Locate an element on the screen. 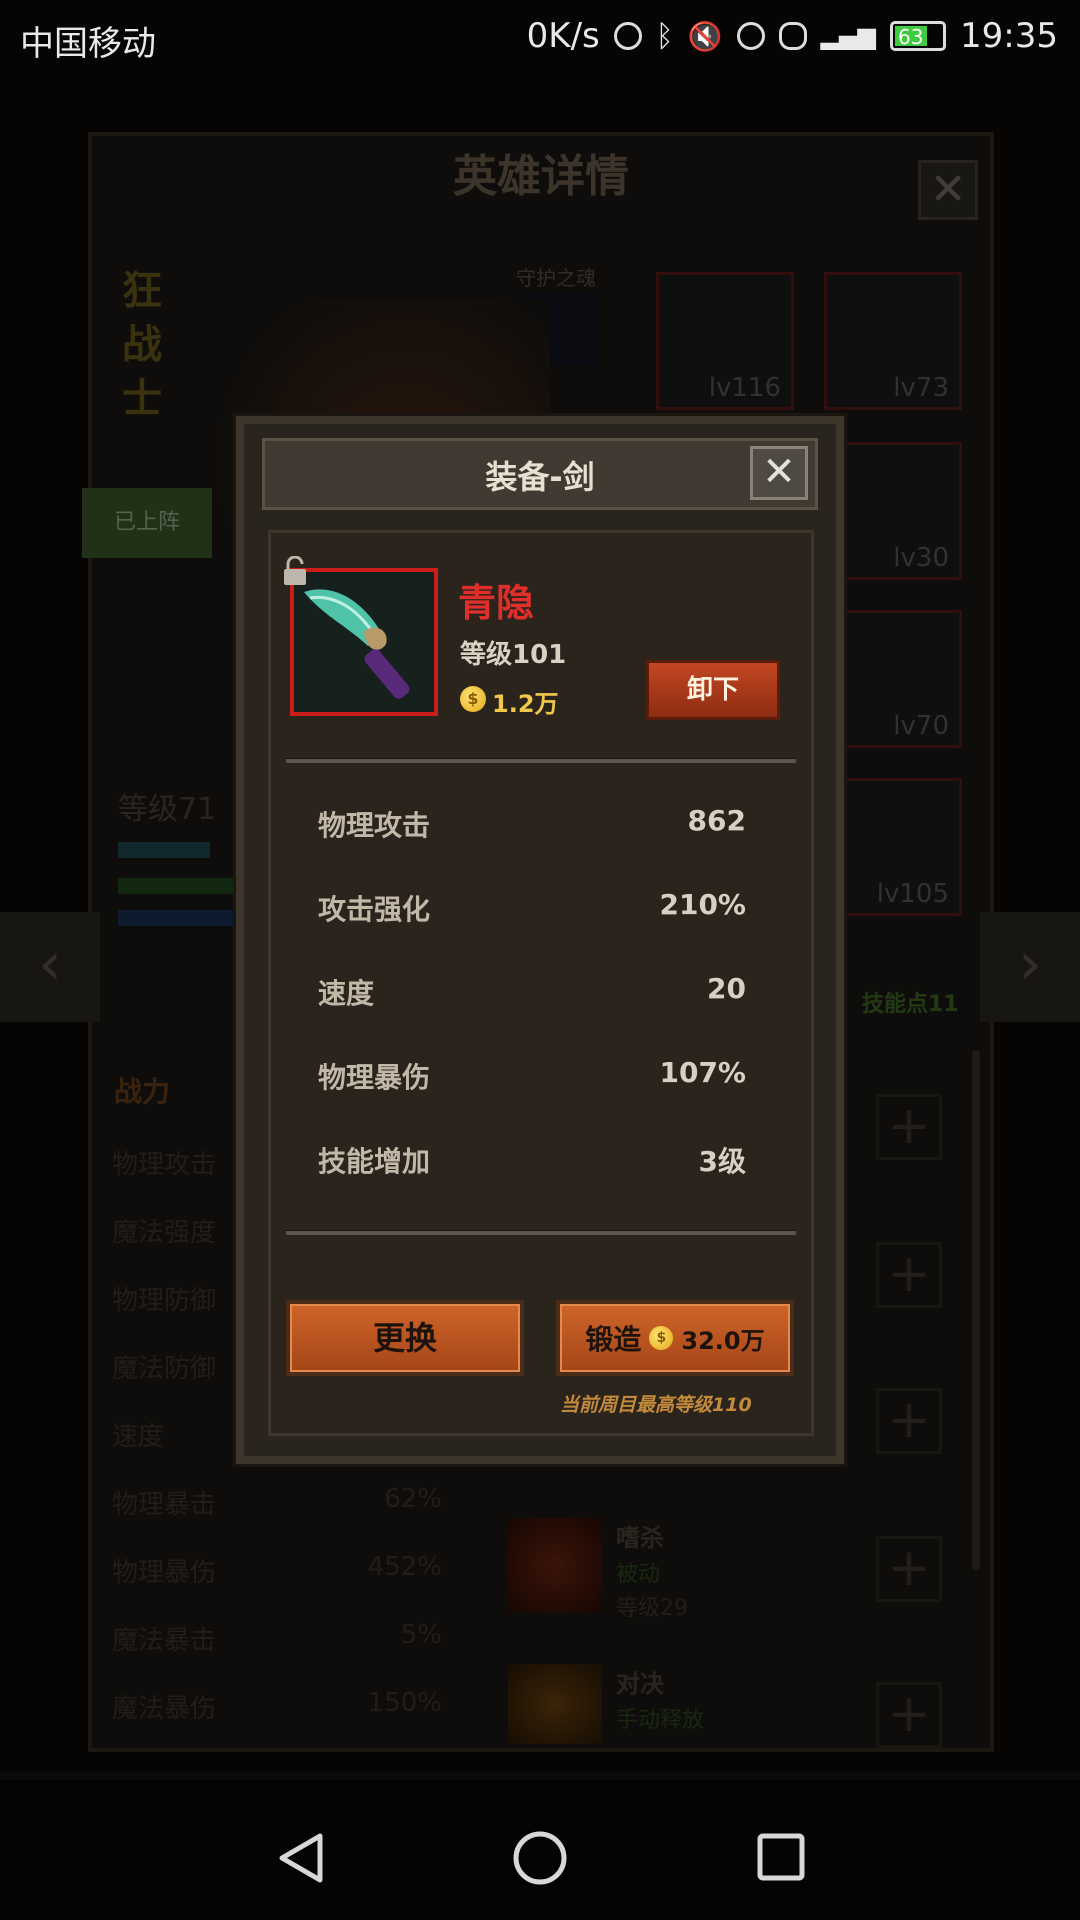  sword-icon is located at coordinates (364, 642).